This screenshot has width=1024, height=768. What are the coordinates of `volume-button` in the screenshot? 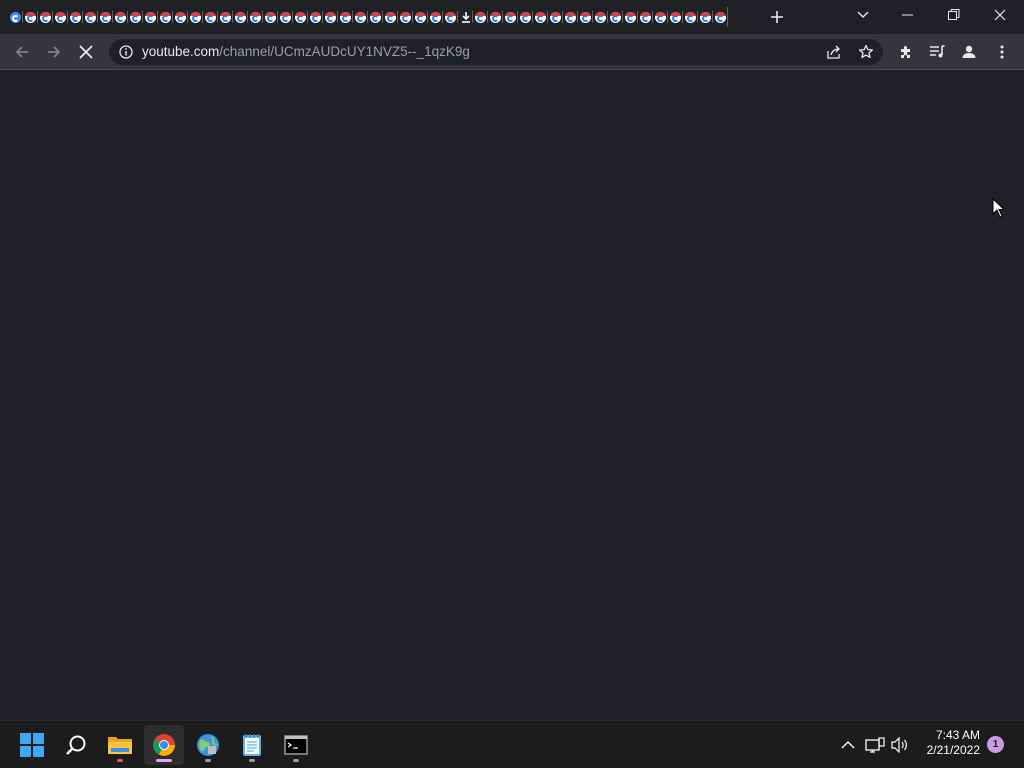 It's located at (900, 745).